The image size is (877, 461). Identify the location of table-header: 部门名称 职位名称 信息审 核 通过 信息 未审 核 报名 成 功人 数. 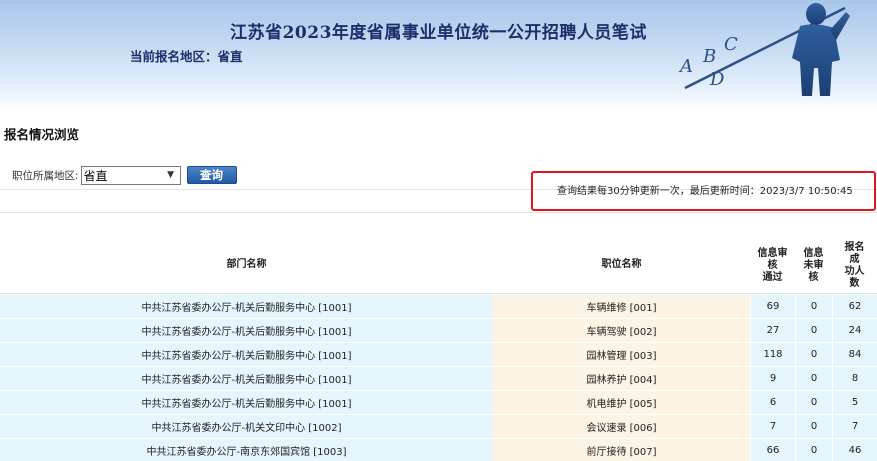
(438, 265).